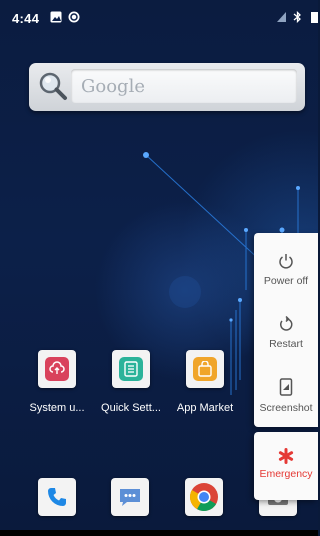 This screenshot has width=320, height=536. What do you see at coordinates (113, 86) in the screenshot?
I see `search-placeholder: Google` at bounding box center [113, 86].